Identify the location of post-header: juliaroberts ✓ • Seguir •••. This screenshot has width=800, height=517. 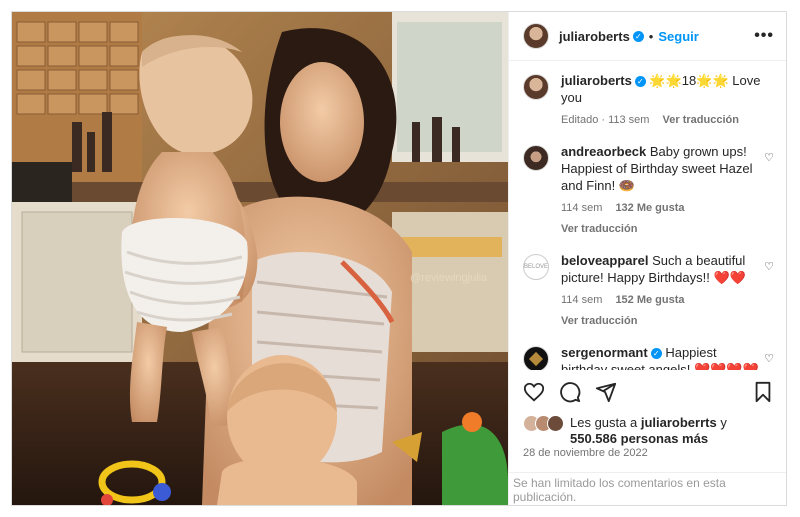
(647, 36).